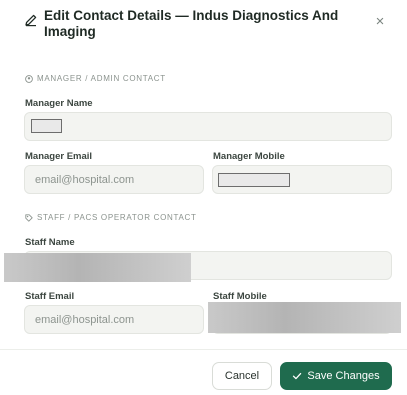  Describe the element at coordinates (297, 376) in the screenshot. I see `check-icon` at that location.